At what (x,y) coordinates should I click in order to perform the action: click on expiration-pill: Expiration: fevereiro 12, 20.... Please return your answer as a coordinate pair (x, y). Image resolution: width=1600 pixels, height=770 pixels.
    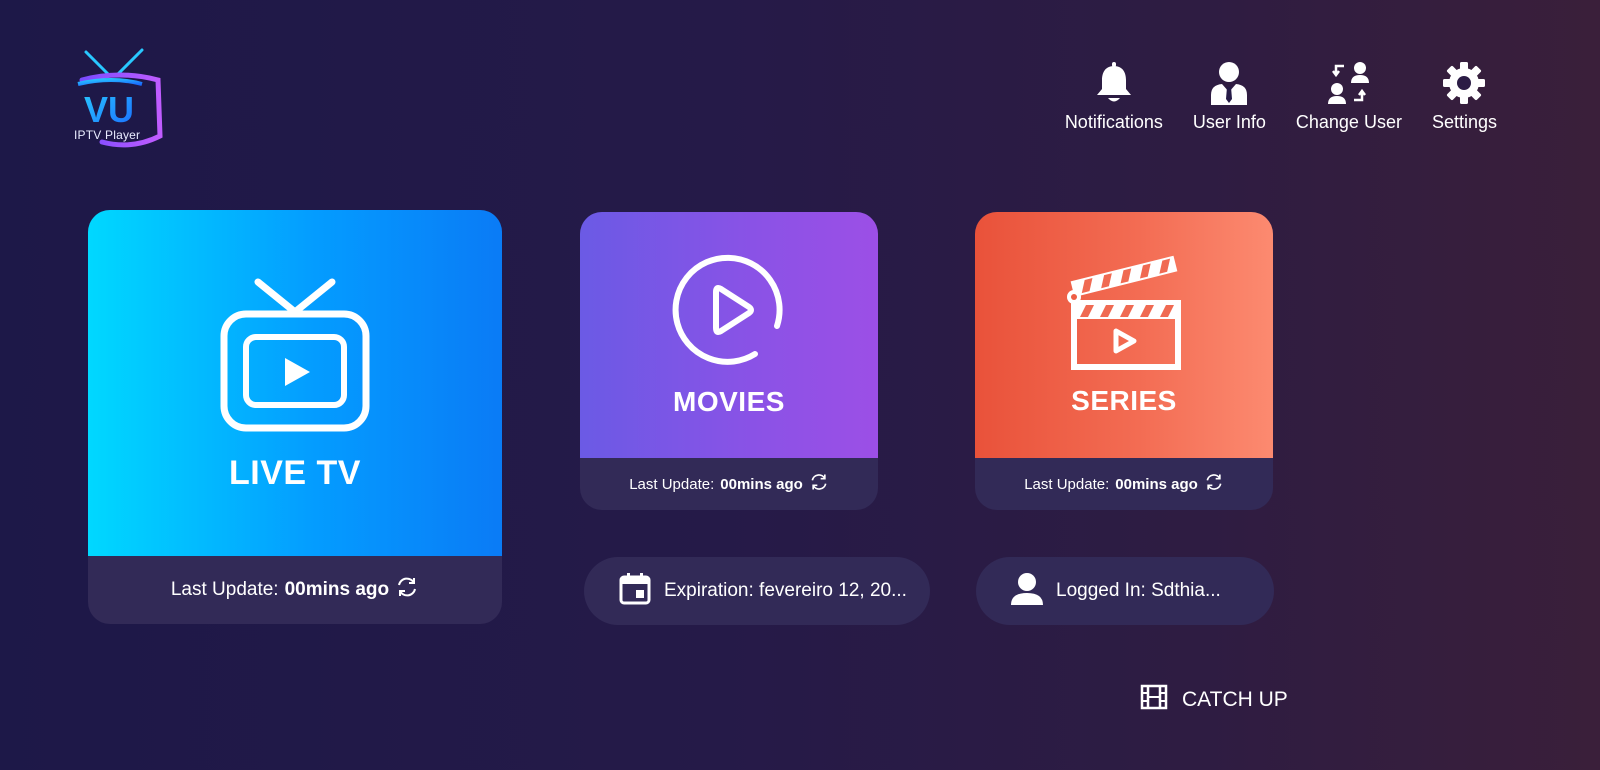
    Looking at the image, I should click on (757, 591).